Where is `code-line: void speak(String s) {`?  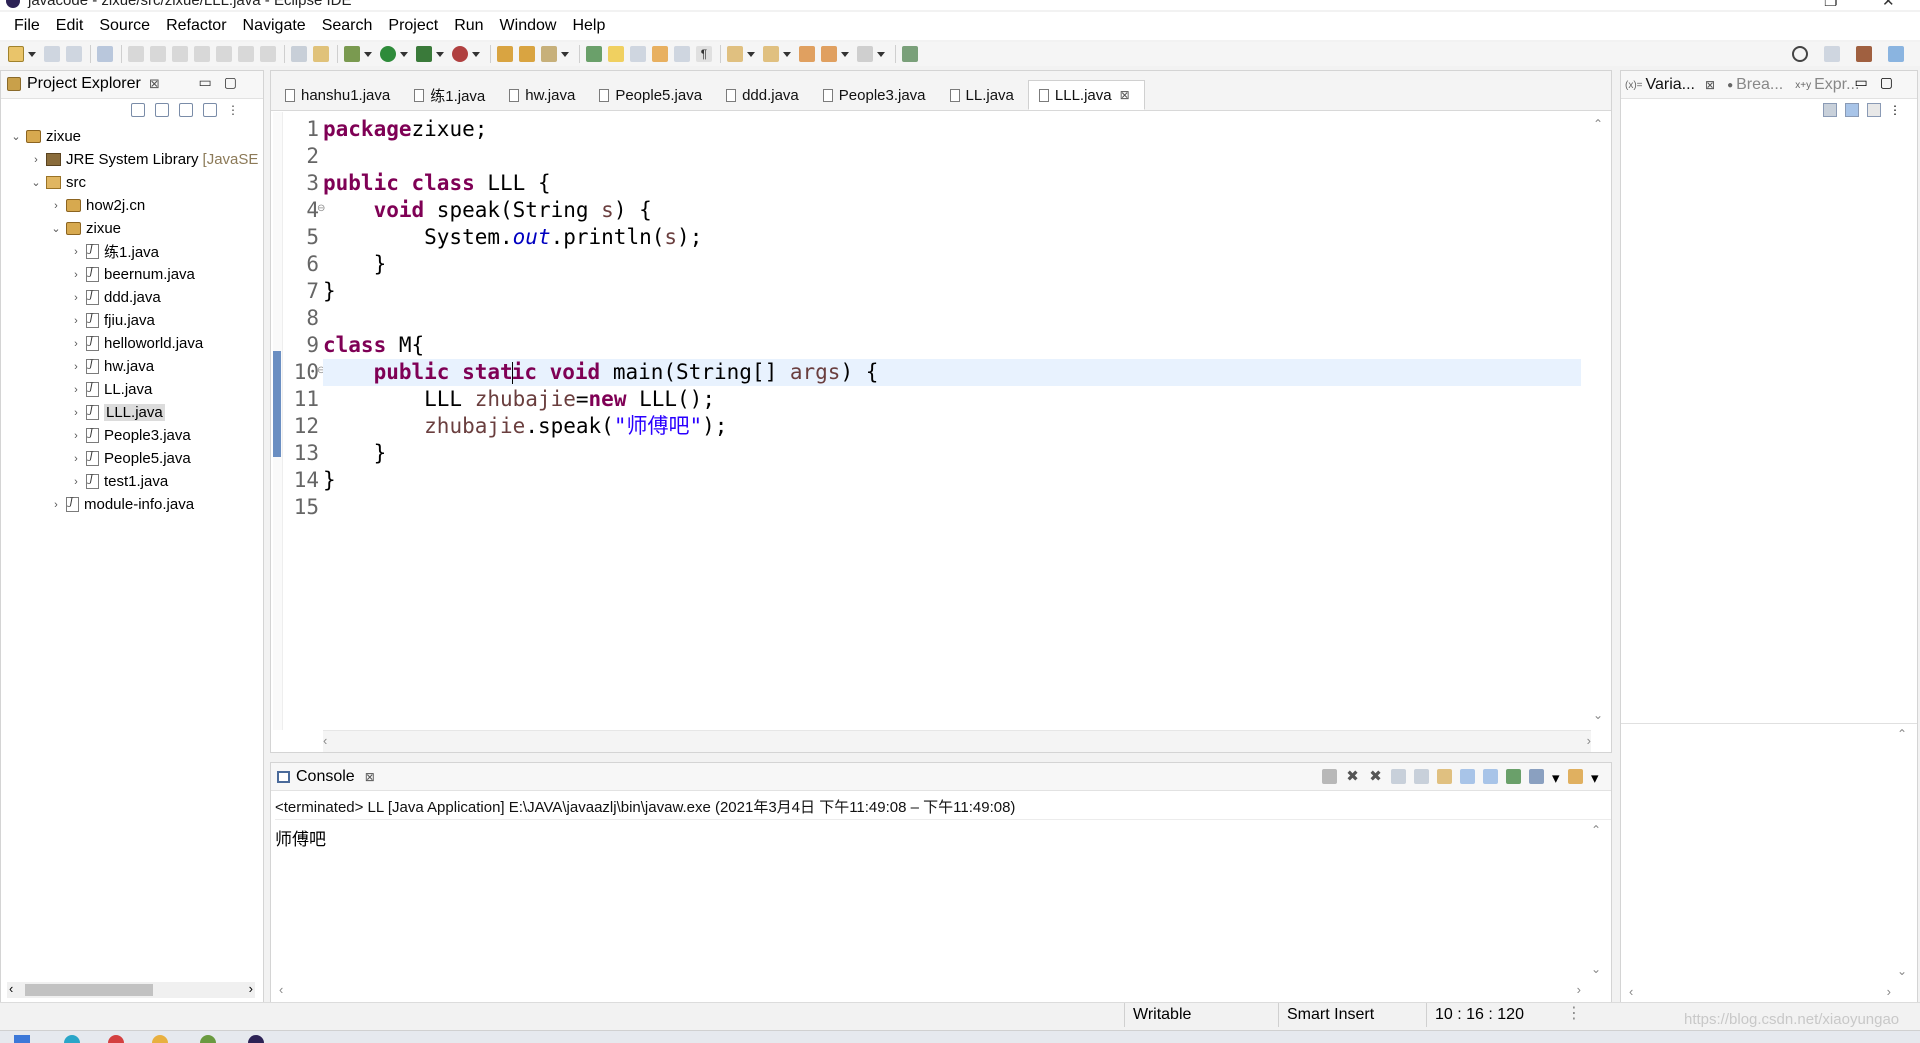 code-line: void speak(String s) { is located at coordinates (952, 210).